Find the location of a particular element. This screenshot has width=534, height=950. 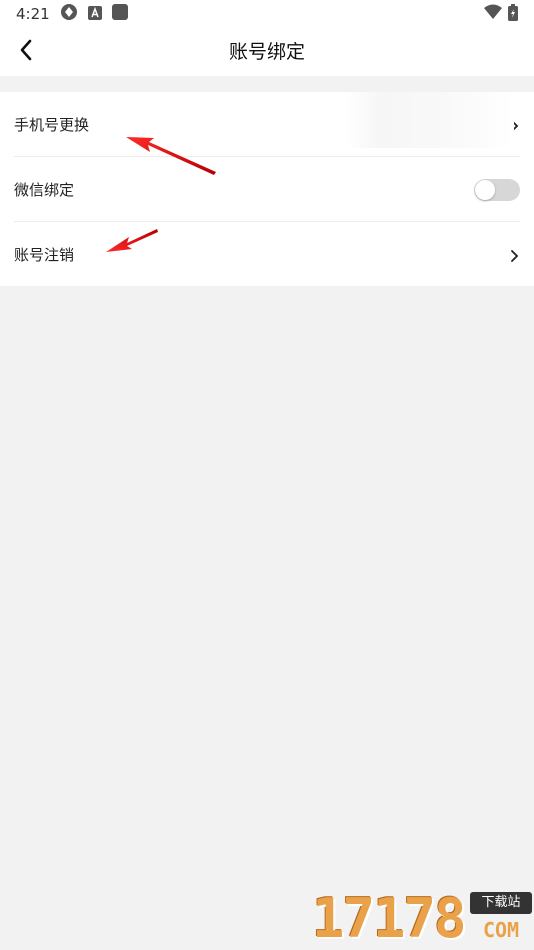

chevron-right-icon is located at coordinates (514, 255).